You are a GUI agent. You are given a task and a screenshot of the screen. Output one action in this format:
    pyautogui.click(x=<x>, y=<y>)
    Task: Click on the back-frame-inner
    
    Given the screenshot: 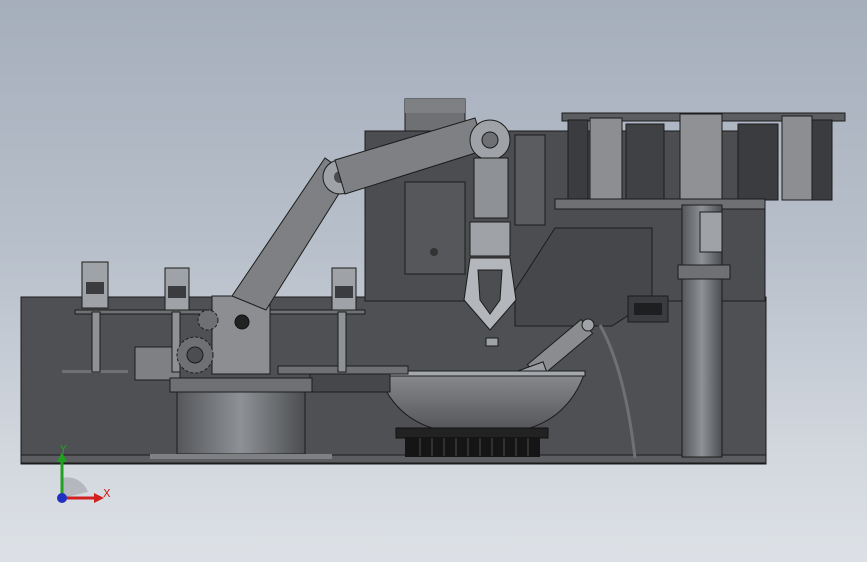 What is the action you would take?
    pyautogui.click(x=435, y=228)
    